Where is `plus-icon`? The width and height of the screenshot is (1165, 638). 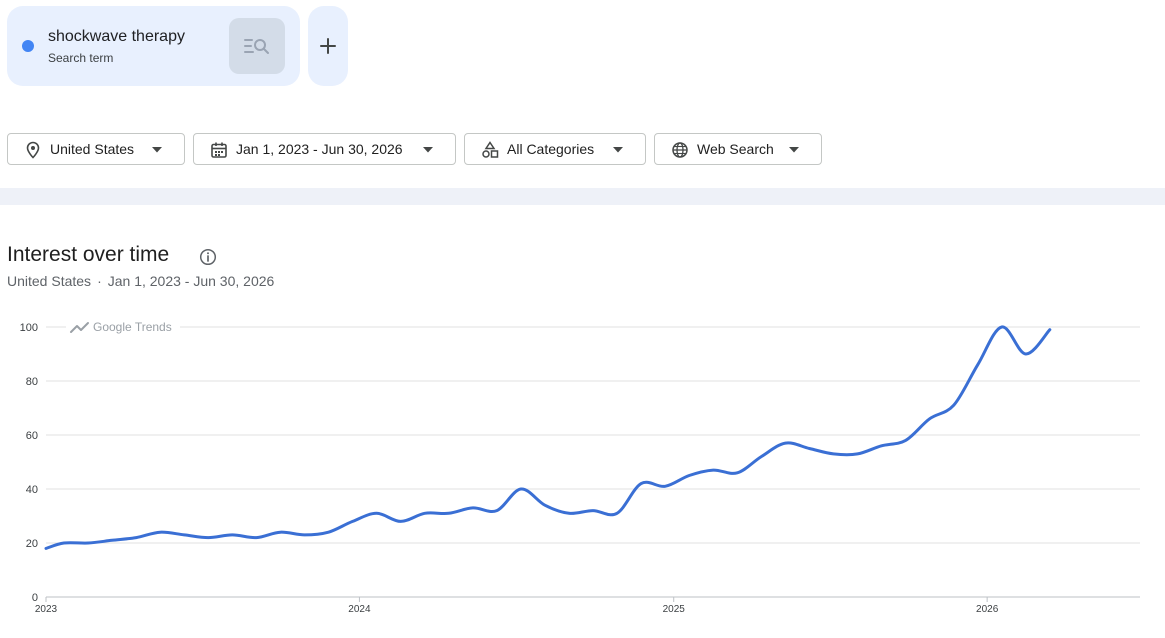
plus-icon is located at coordinates (328, 46).